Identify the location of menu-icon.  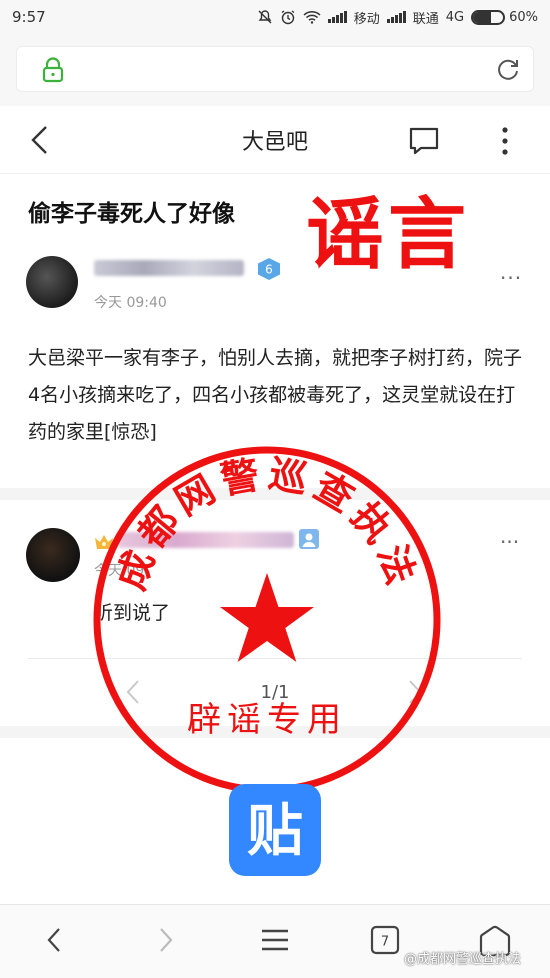
(275, 940).